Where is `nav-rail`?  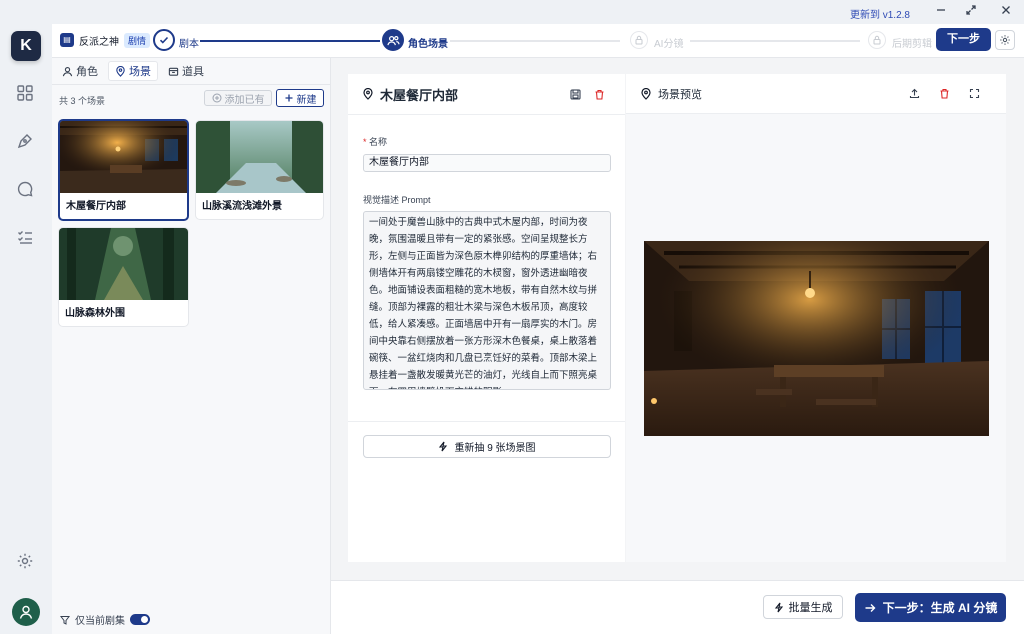 nav-rail is located at coordinates (26, 329).